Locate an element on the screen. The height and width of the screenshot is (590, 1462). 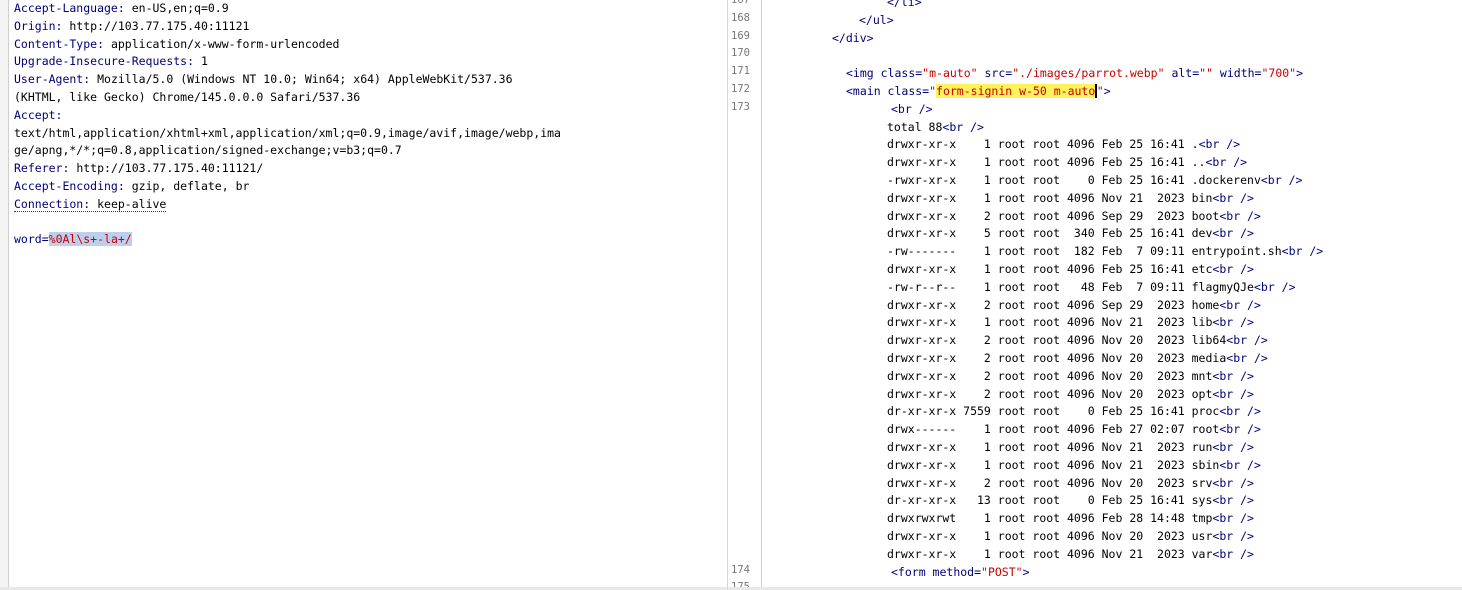
line-number: 169 is located at coordinates (740, 35).